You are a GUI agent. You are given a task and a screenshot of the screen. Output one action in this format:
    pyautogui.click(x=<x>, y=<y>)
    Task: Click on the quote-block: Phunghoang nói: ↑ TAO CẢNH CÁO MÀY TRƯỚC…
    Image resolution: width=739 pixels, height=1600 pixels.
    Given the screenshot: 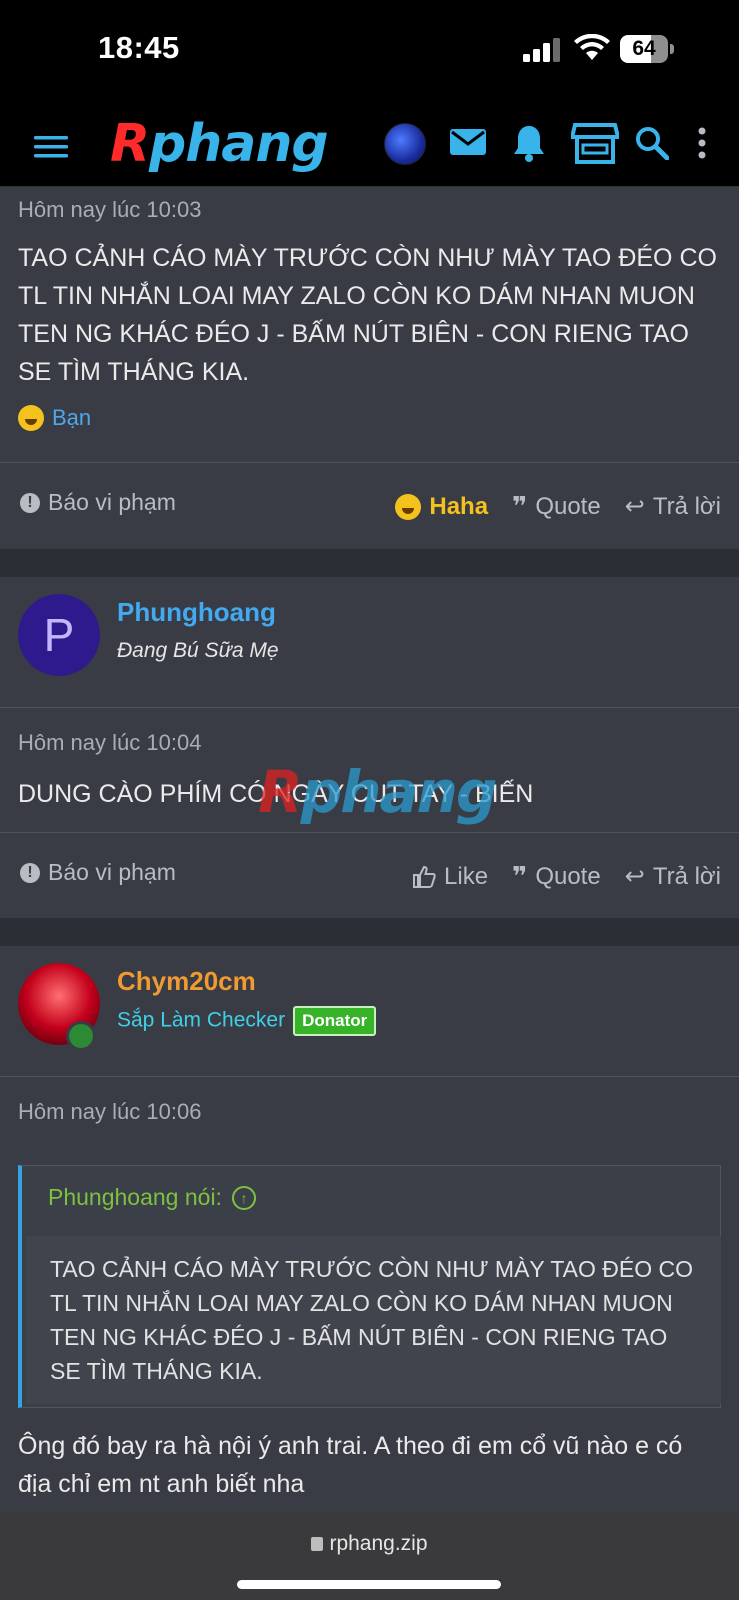 What is the action you would take?
    pyautogui.click(x=369, y=1286)
    